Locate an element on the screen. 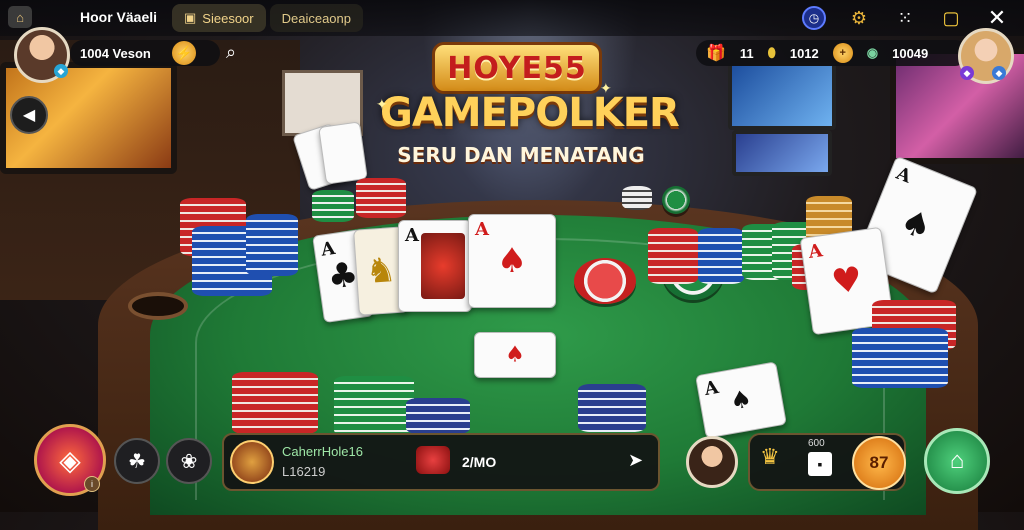 The width and height of the screenshot is (1024, 530). pet-icon: ☘ is located at coordinates (137, 461).